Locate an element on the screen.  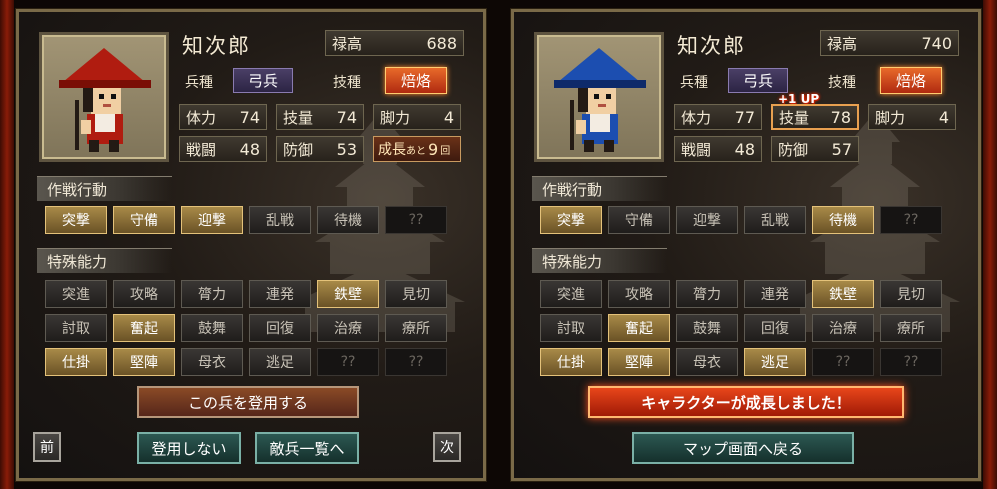
ability-17: ?? is located at coordinates (843, 362).